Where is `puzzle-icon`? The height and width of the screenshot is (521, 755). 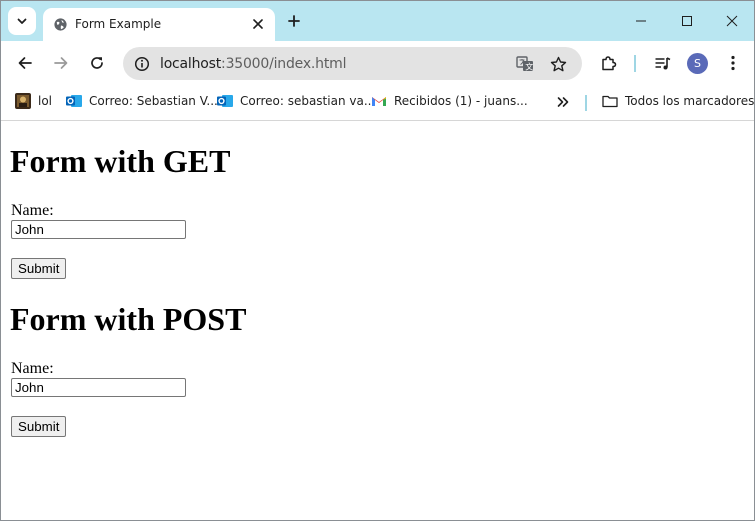
puzzle-icon is located at coordinates (608, 62).